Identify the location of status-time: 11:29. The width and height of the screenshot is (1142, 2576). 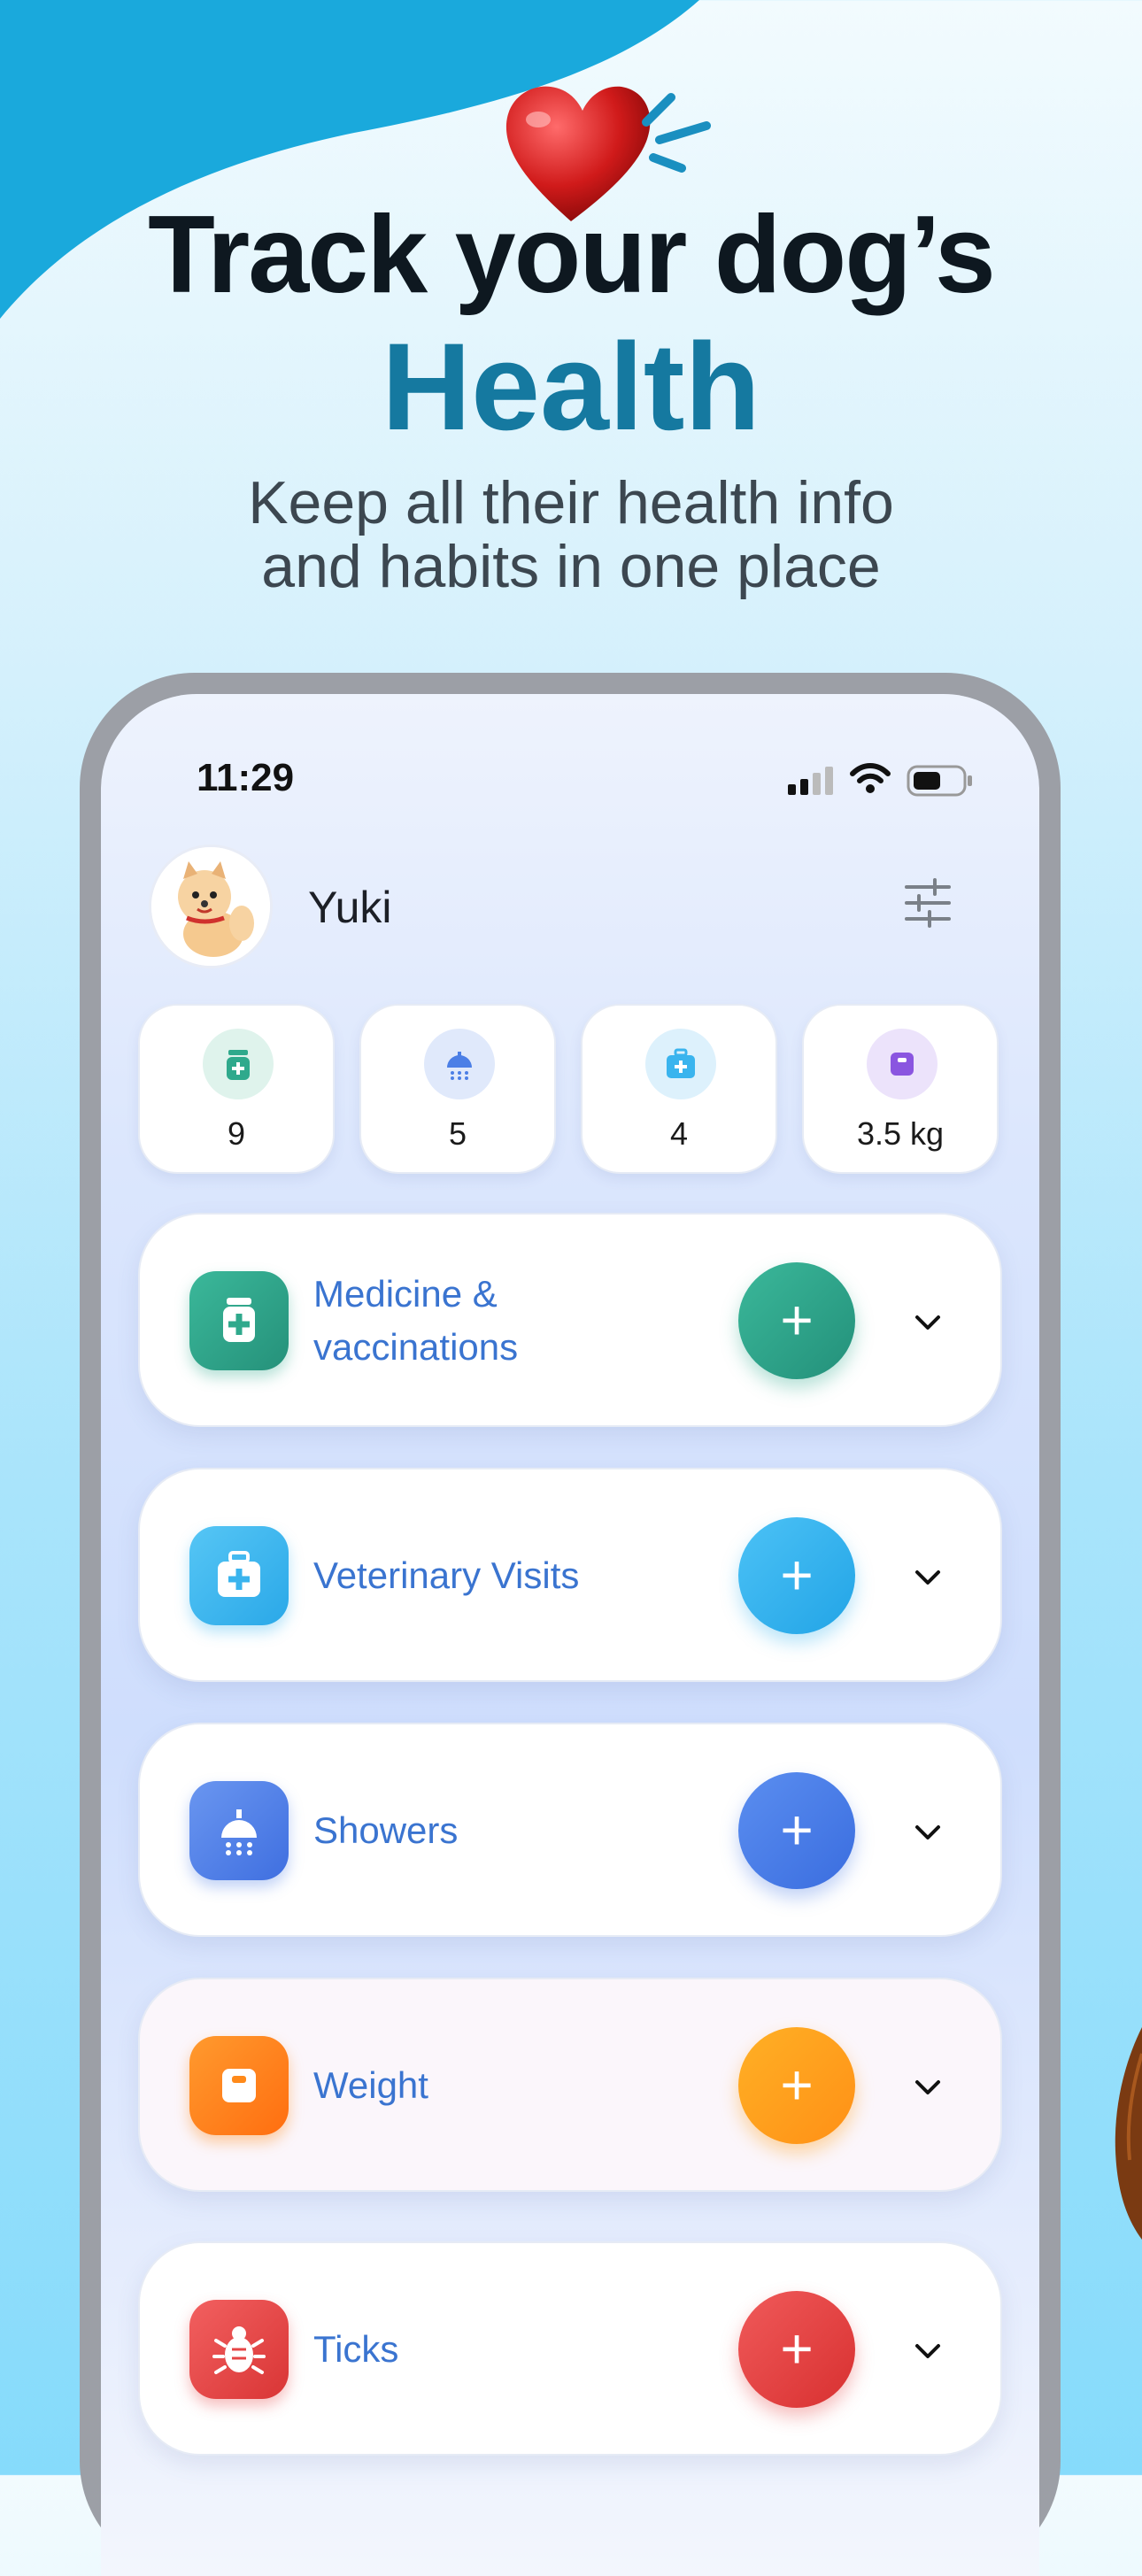
(246, 777).